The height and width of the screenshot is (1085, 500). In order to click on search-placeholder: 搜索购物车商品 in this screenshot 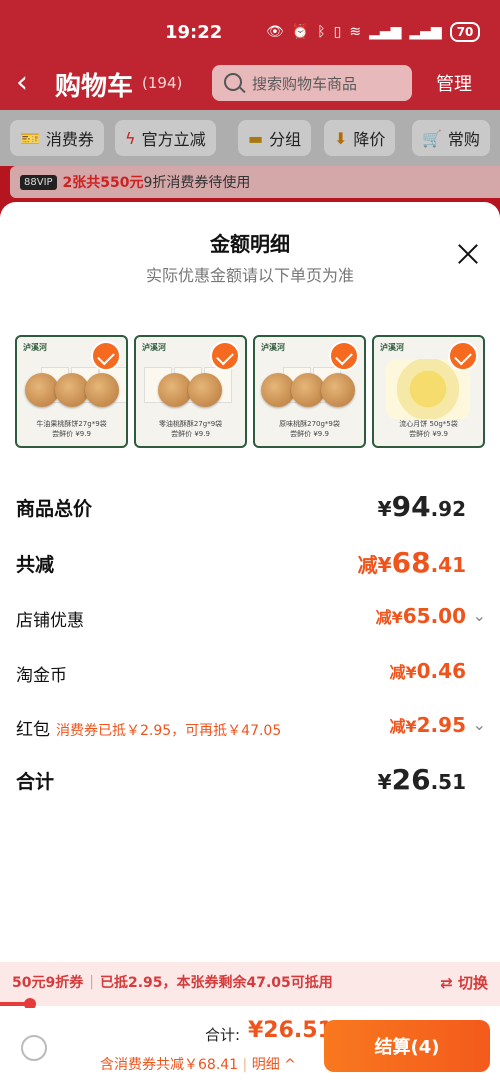, I will do `click(305, 84)`.